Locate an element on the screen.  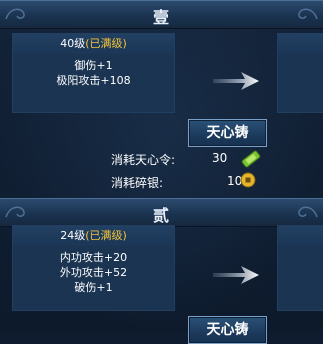
stats-list: 内功攻击+20 外功攻击+52 破伤+1 is located at coordinates (93, 270).